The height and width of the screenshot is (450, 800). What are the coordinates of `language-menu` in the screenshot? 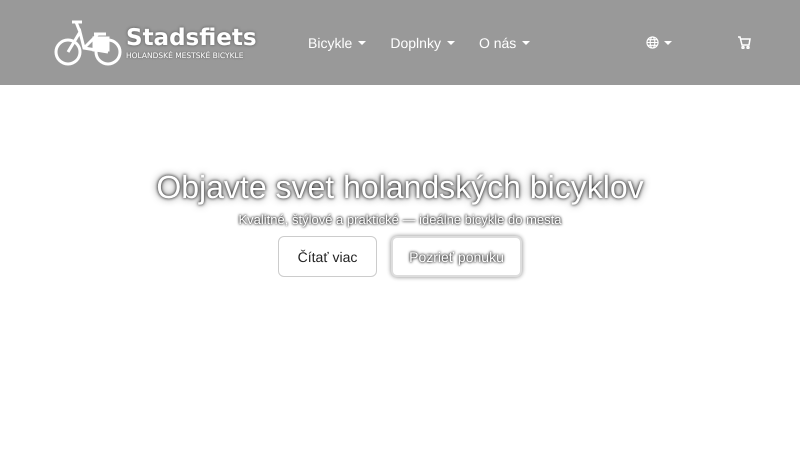 It's located at (659, 42).